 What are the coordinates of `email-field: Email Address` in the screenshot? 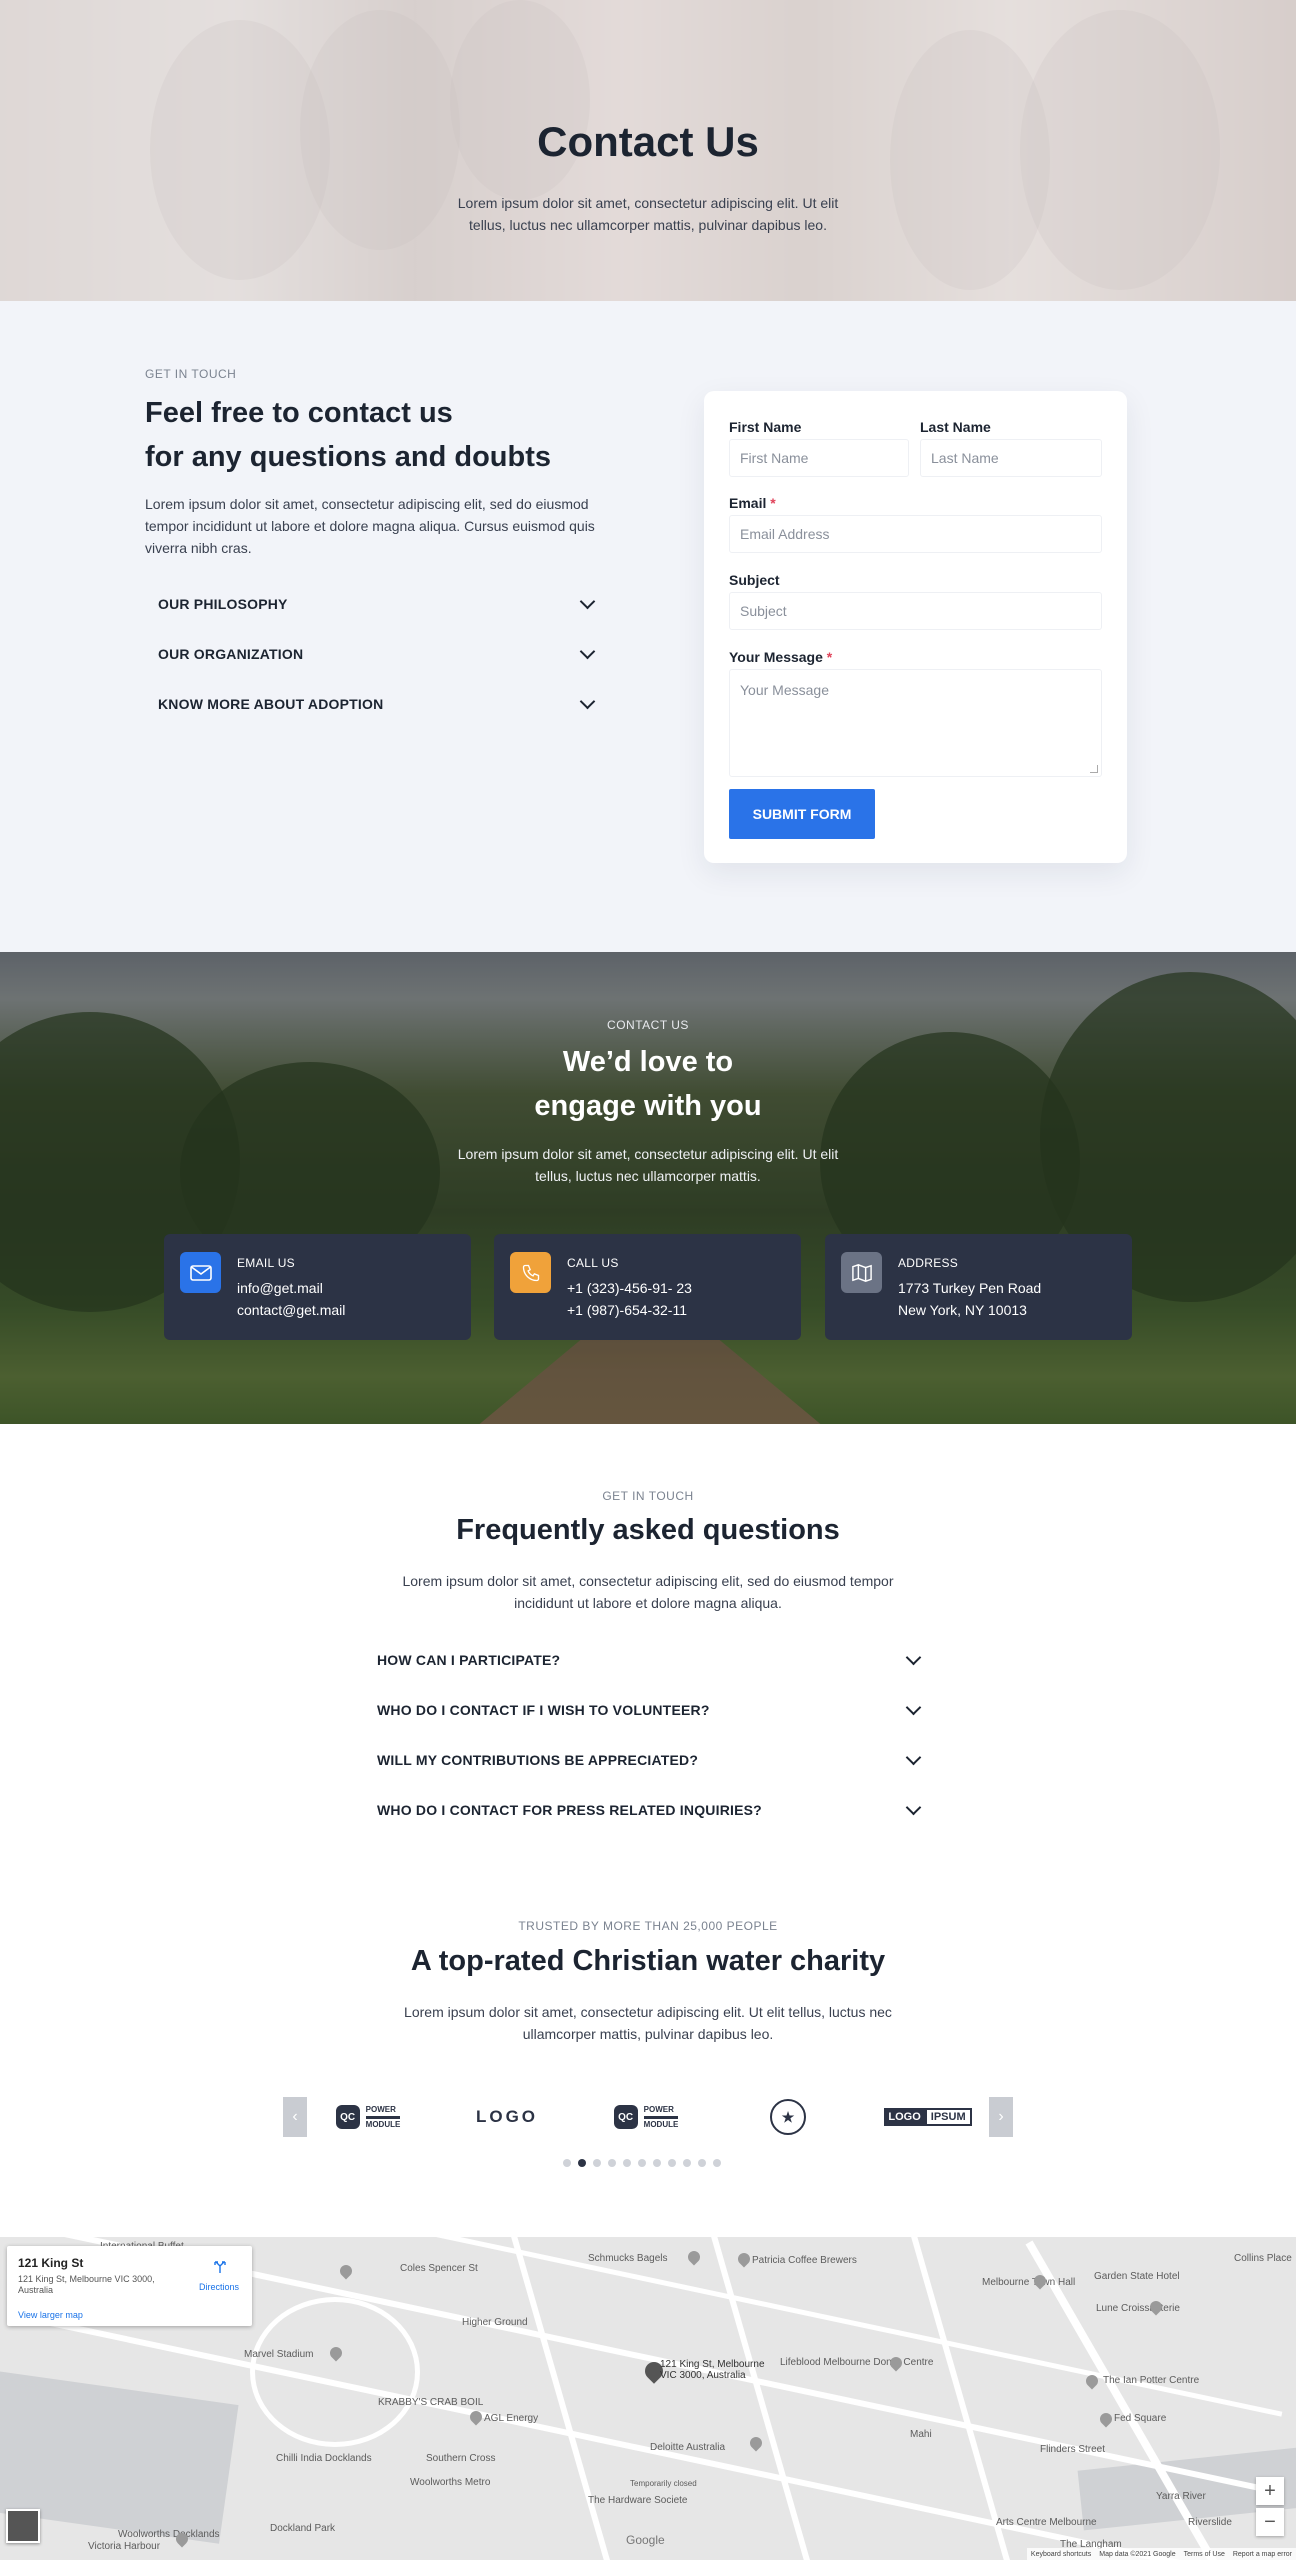 It's located at (915, 534).